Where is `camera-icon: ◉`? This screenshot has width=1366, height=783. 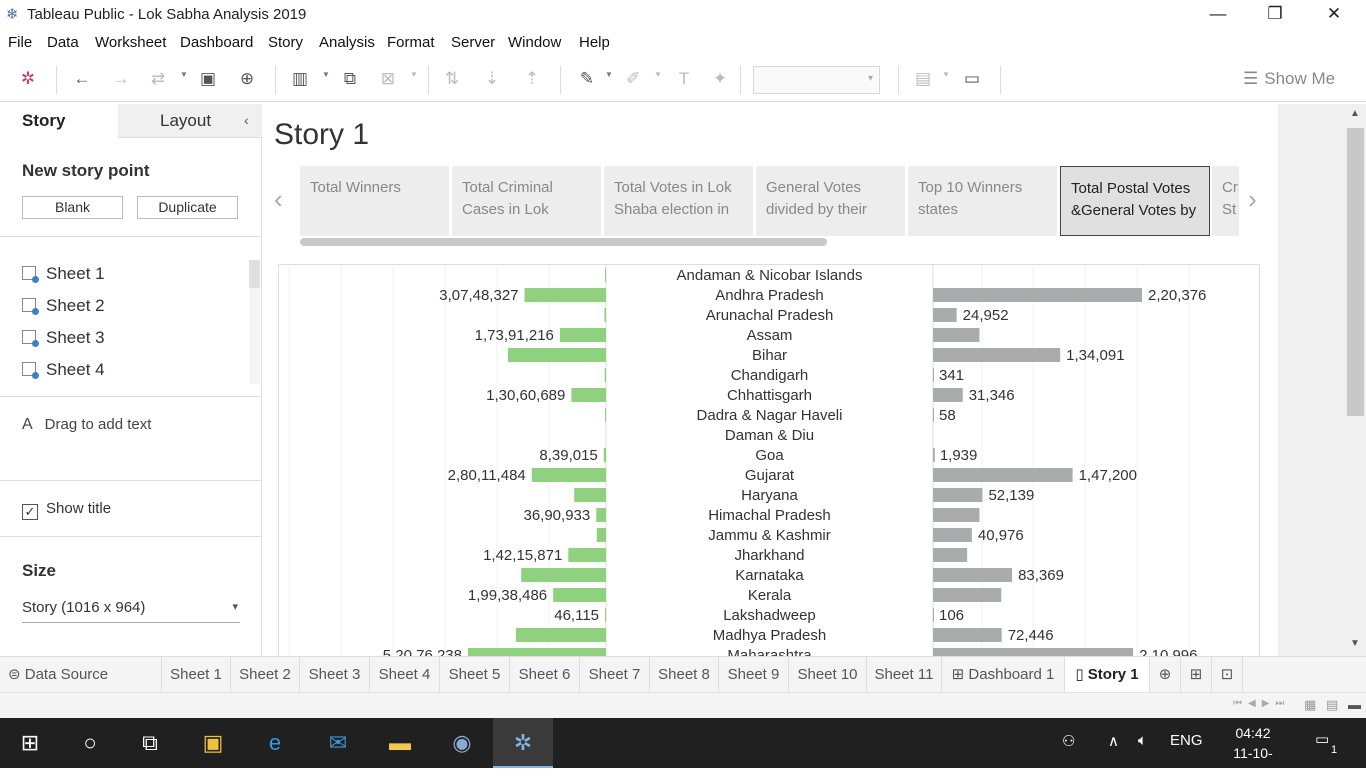
camera-icon: ◉ is located at coordinates (462, 743).